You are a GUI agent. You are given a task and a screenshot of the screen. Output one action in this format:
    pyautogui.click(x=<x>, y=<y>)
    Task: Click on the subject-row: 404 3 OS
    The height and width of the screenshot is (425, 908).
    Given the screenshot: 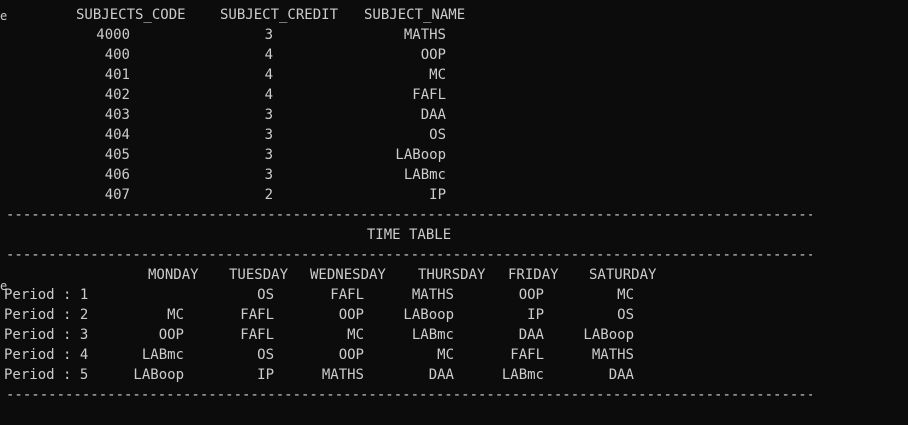 What is the action you would take?
    pyautogui.click(x=454, y=135)
    